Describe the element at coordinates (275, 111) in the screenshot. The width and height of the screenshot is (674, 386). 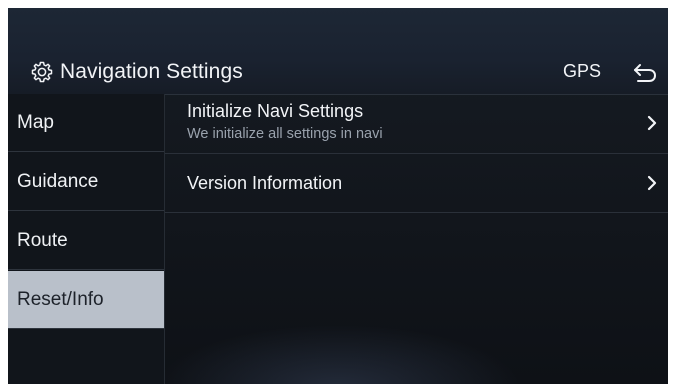
I see `row-title: Initialize Navi Settings` at that location.